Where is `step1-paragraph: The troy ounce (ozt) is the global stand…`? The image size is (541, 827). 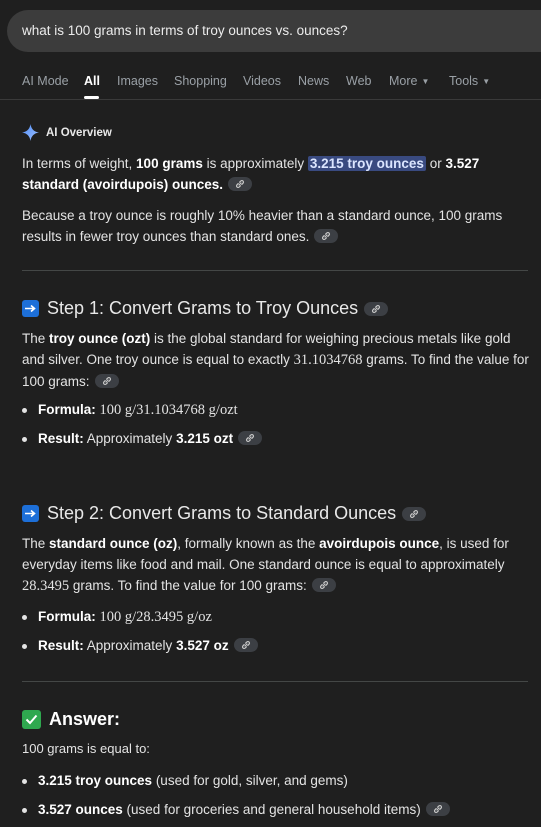 step1-paragraph: The troy ounce (ozt) is the global stand… is located at coordinates (278, 360).